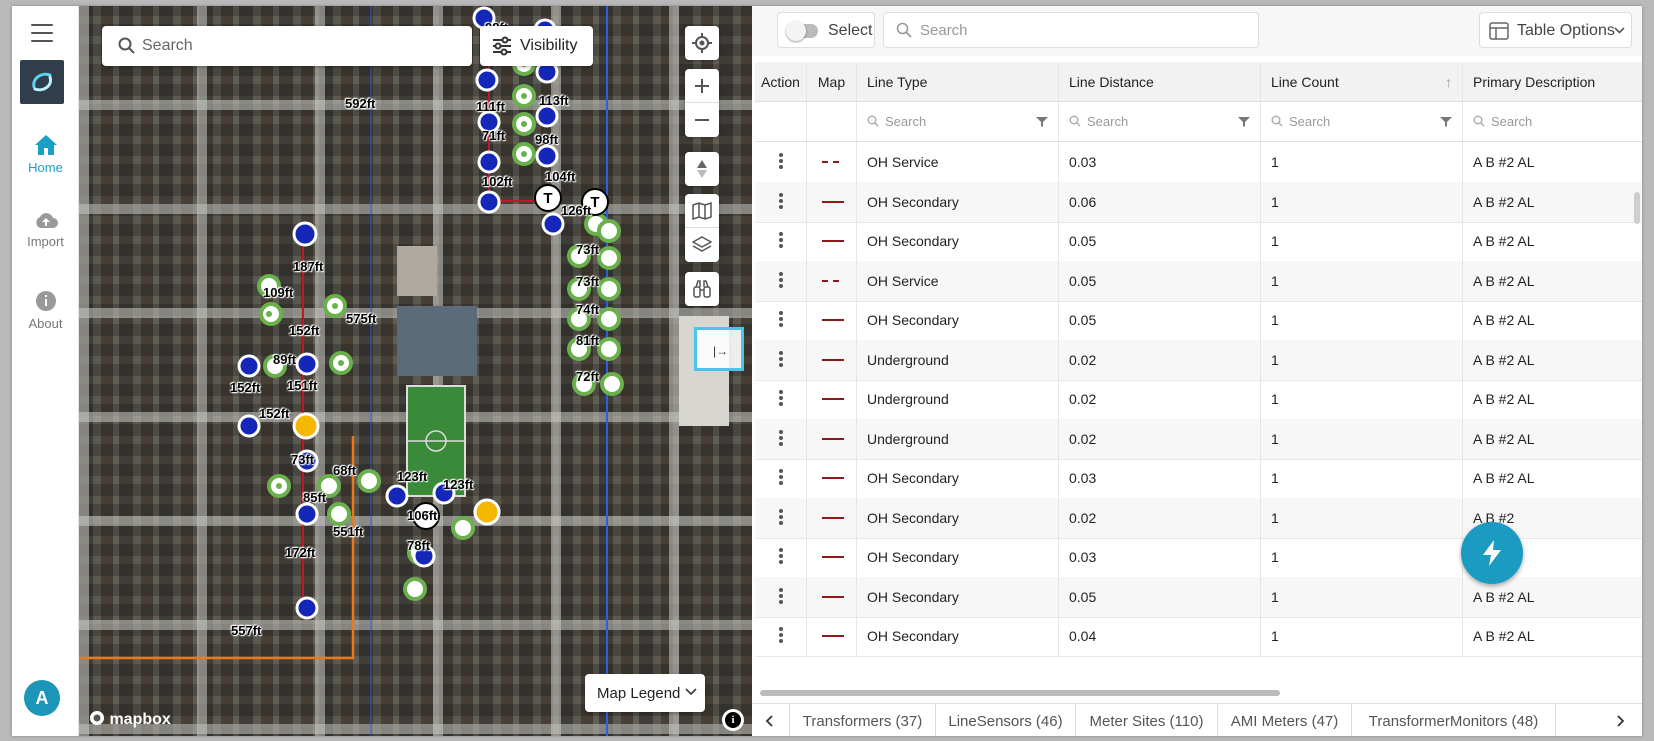 The width and height of the screenshot is (1654, 741). Describe the element at coordinates (702, 245) in the screenshot. I see `layers-button` at that location.